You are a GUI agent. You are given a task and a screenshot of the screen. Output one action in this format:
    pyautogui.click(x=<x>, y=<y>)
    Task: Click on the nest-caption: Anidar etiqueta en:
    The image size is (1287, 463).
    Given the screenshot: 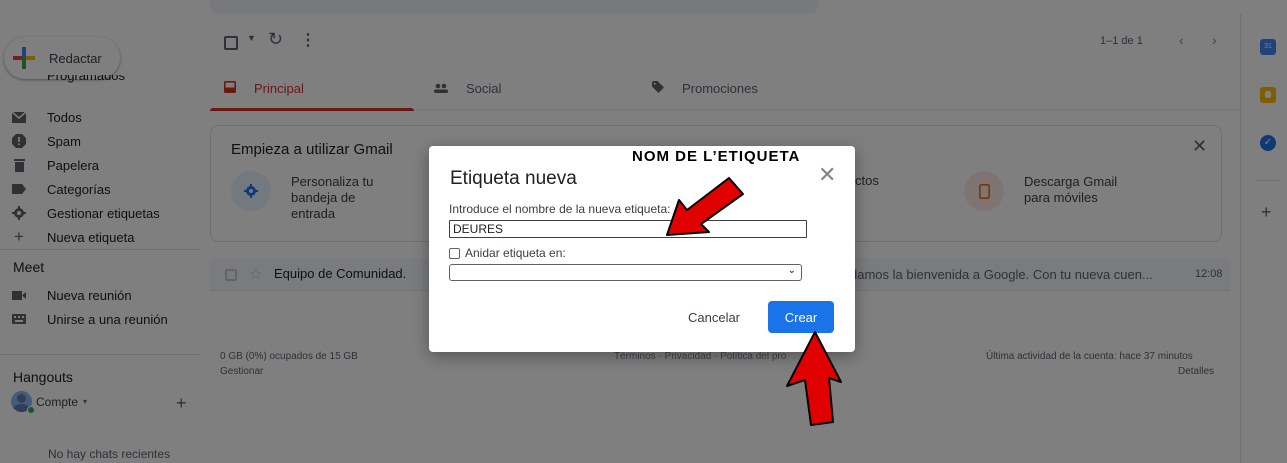 What is the action you would take?
    pyautogui.click(x=515, y=253)
    